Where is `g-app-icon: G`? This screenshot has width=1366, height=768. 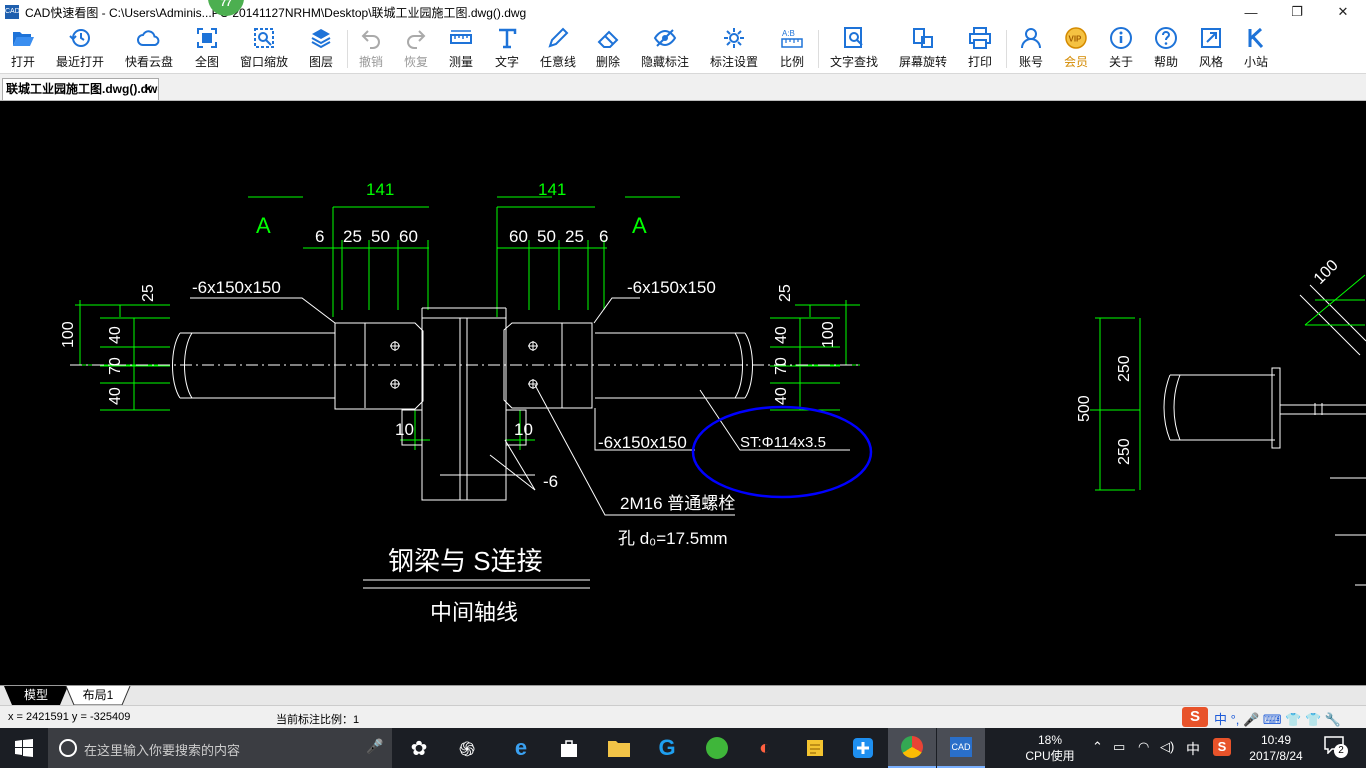 g-app-icon: G is located at coordinates (667, 747).